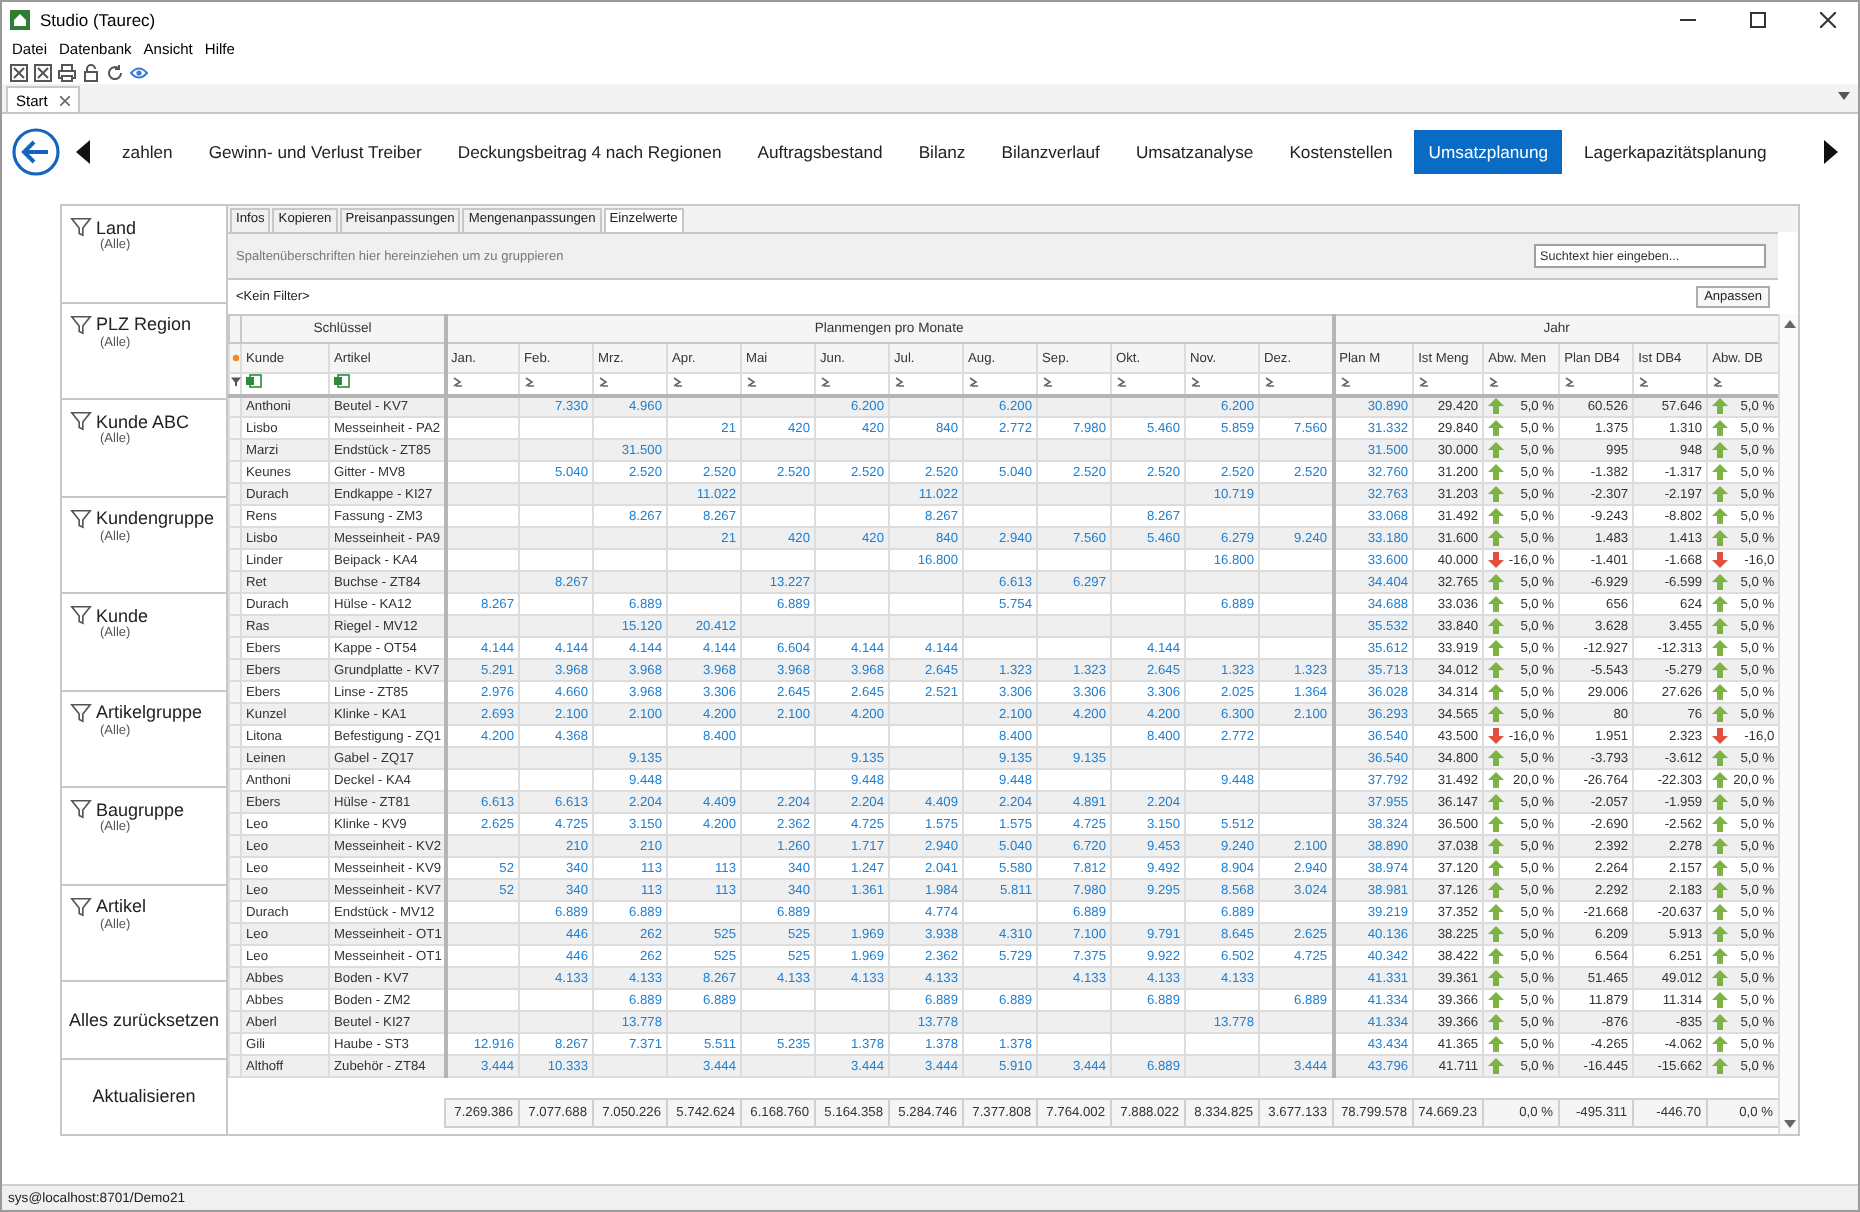 This screenshot has width=1860, height=1212. I want to click on left-arrow-icon, so click(84, 152).